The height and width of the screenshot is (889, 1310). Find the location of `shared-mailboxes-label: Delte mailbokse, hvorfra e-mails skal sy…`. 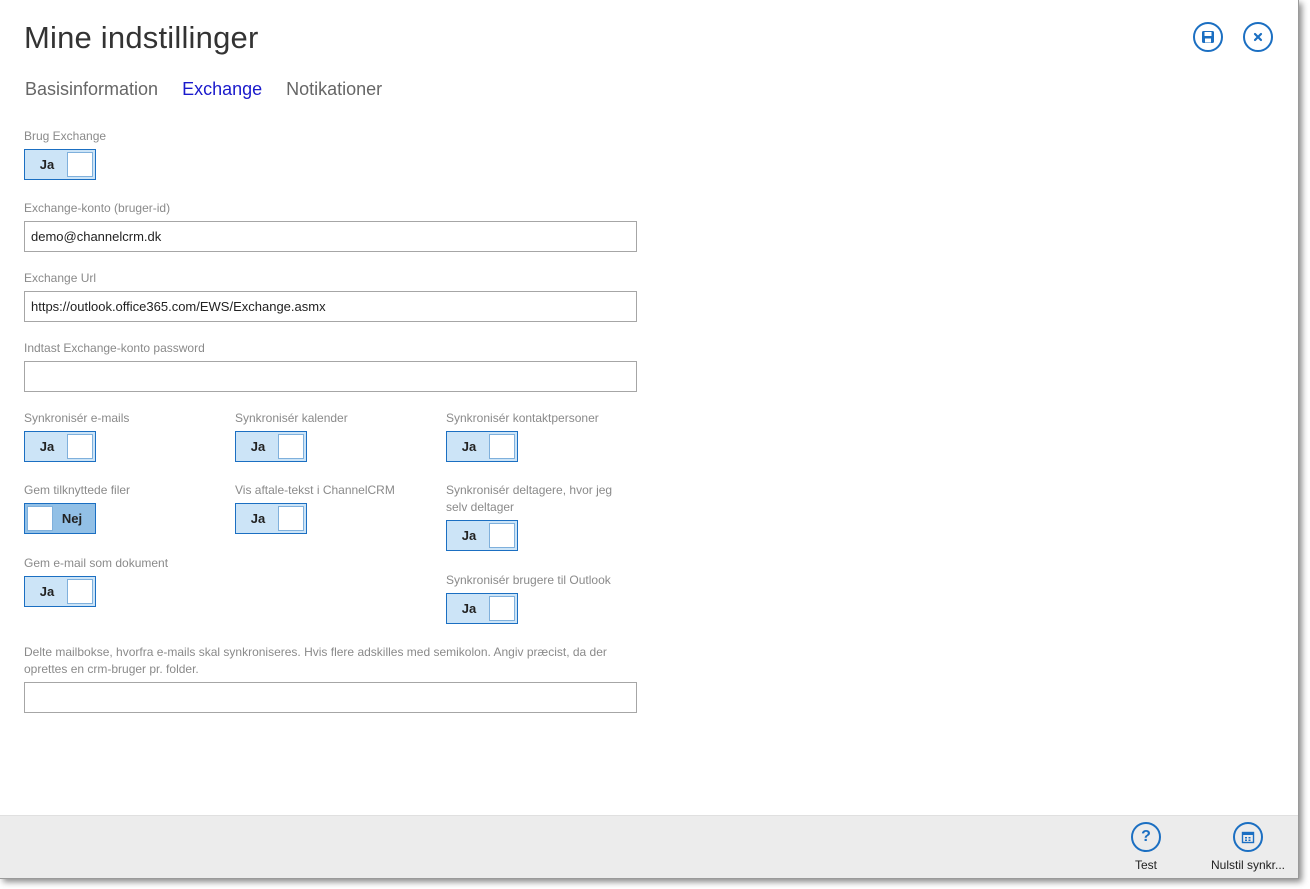

shared-mailboxes-label: Delte mailbokse, hvorfra e-mails skal sy… is located at coordinates (334, 661).